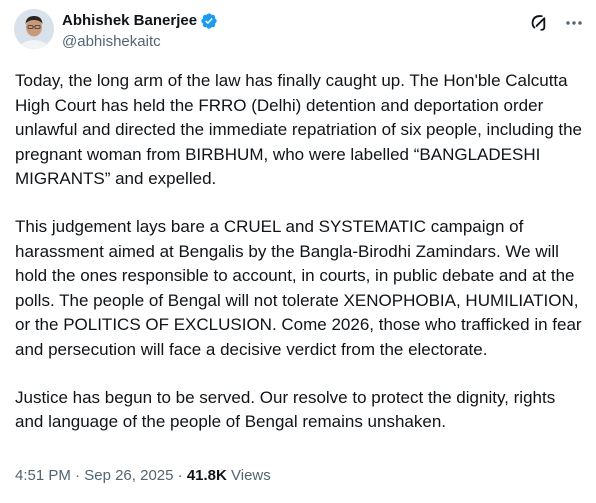 Image resolution: width=596 pixels, height=503 pixels. Describe the element at coordinates (43, 475) in the screenshot. I see `tweet-time: 4:51 PM` at that location.